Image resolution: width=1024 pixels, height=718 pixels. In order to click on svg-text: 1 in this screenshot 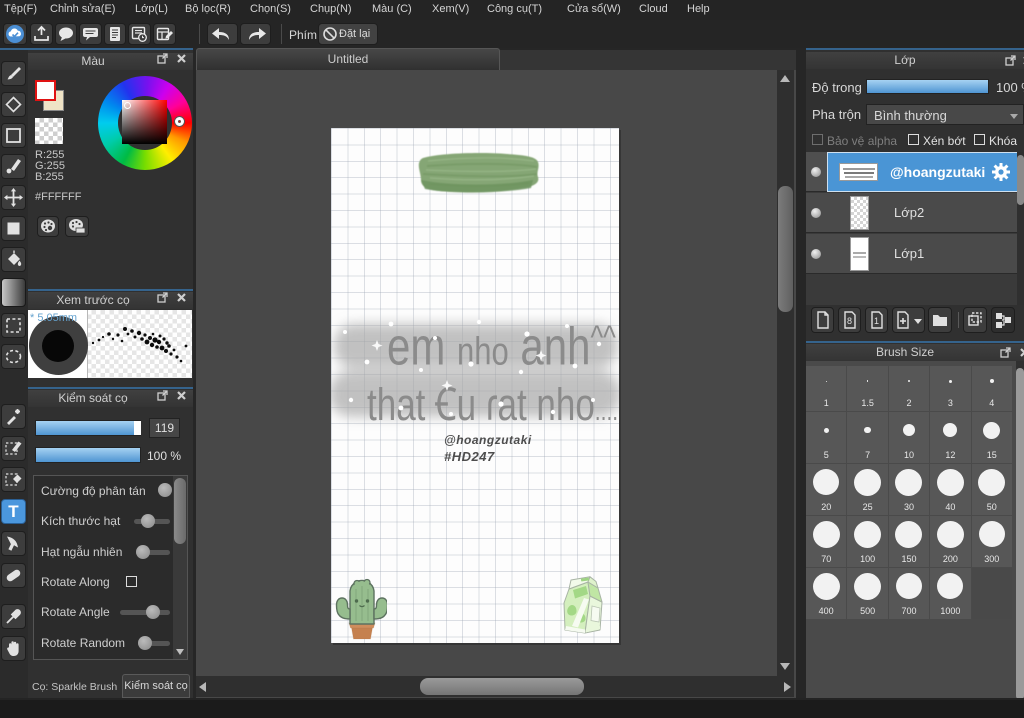, I will do `click(876, 321)`.